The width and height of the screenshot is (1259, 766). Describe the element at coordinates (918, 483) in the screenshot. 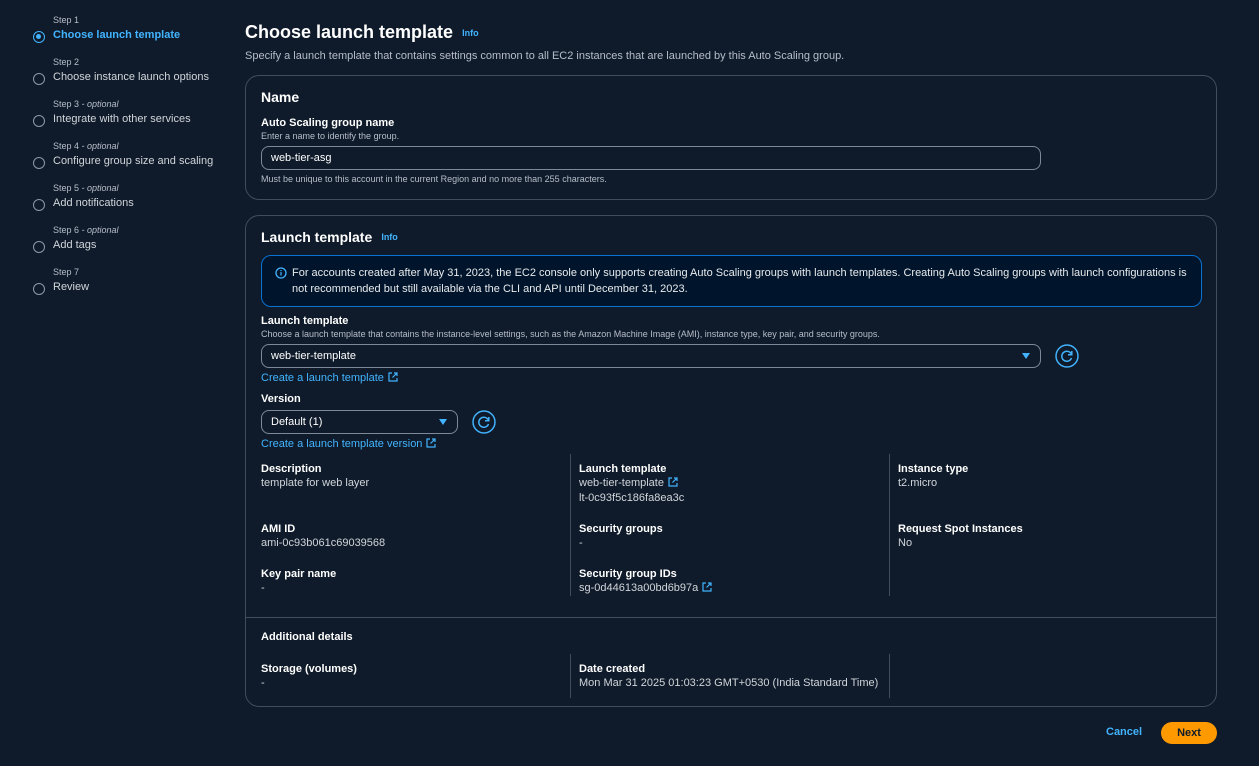

I see `instance-type-value: t2.micro` at that location.